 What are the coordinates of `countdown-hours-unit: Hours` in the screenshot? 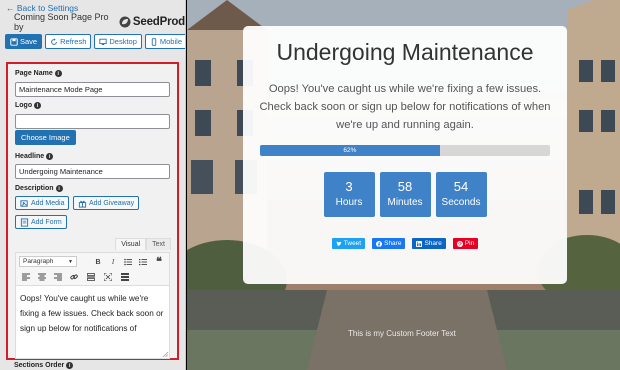 It's located at (349, 202).